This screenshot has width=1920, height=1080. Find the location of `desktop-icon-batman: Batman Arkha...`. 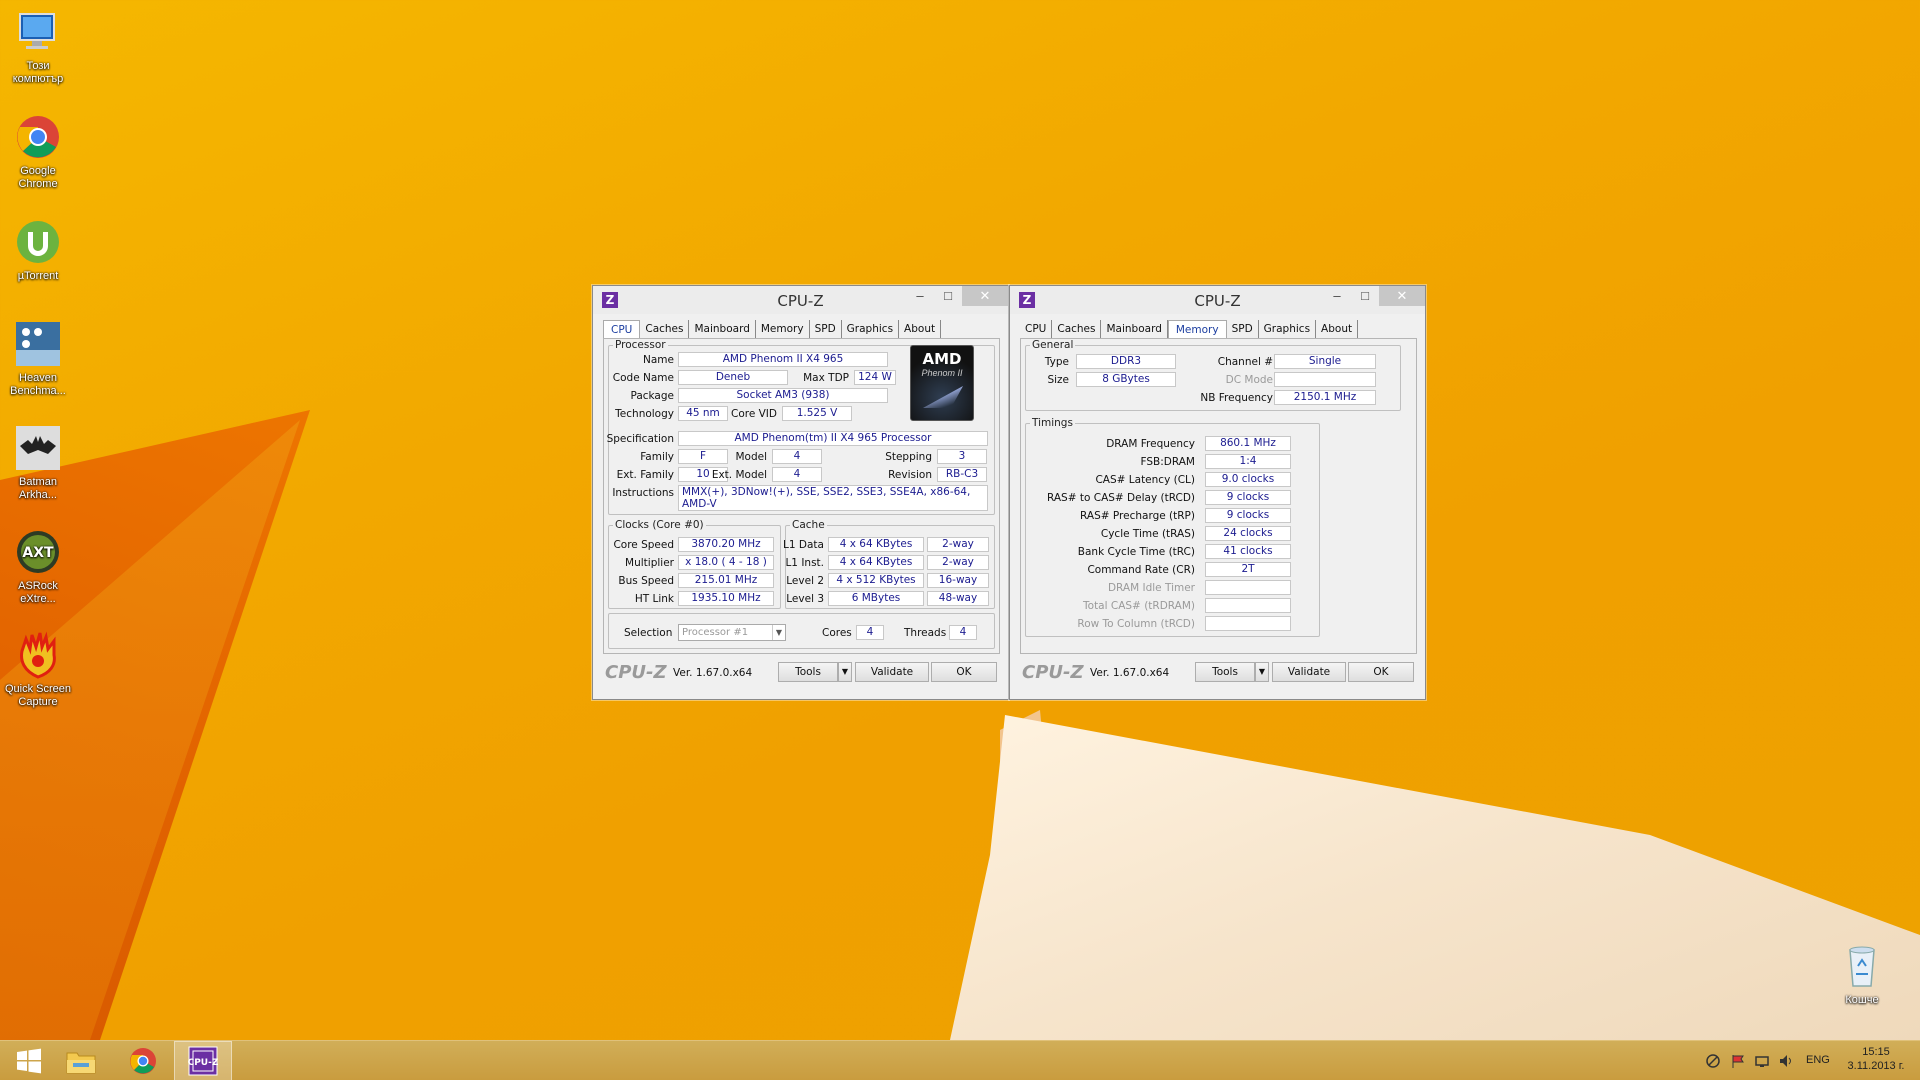

desktop-icon-batman: Batman Arkha... is located at coordinates (38, 463).